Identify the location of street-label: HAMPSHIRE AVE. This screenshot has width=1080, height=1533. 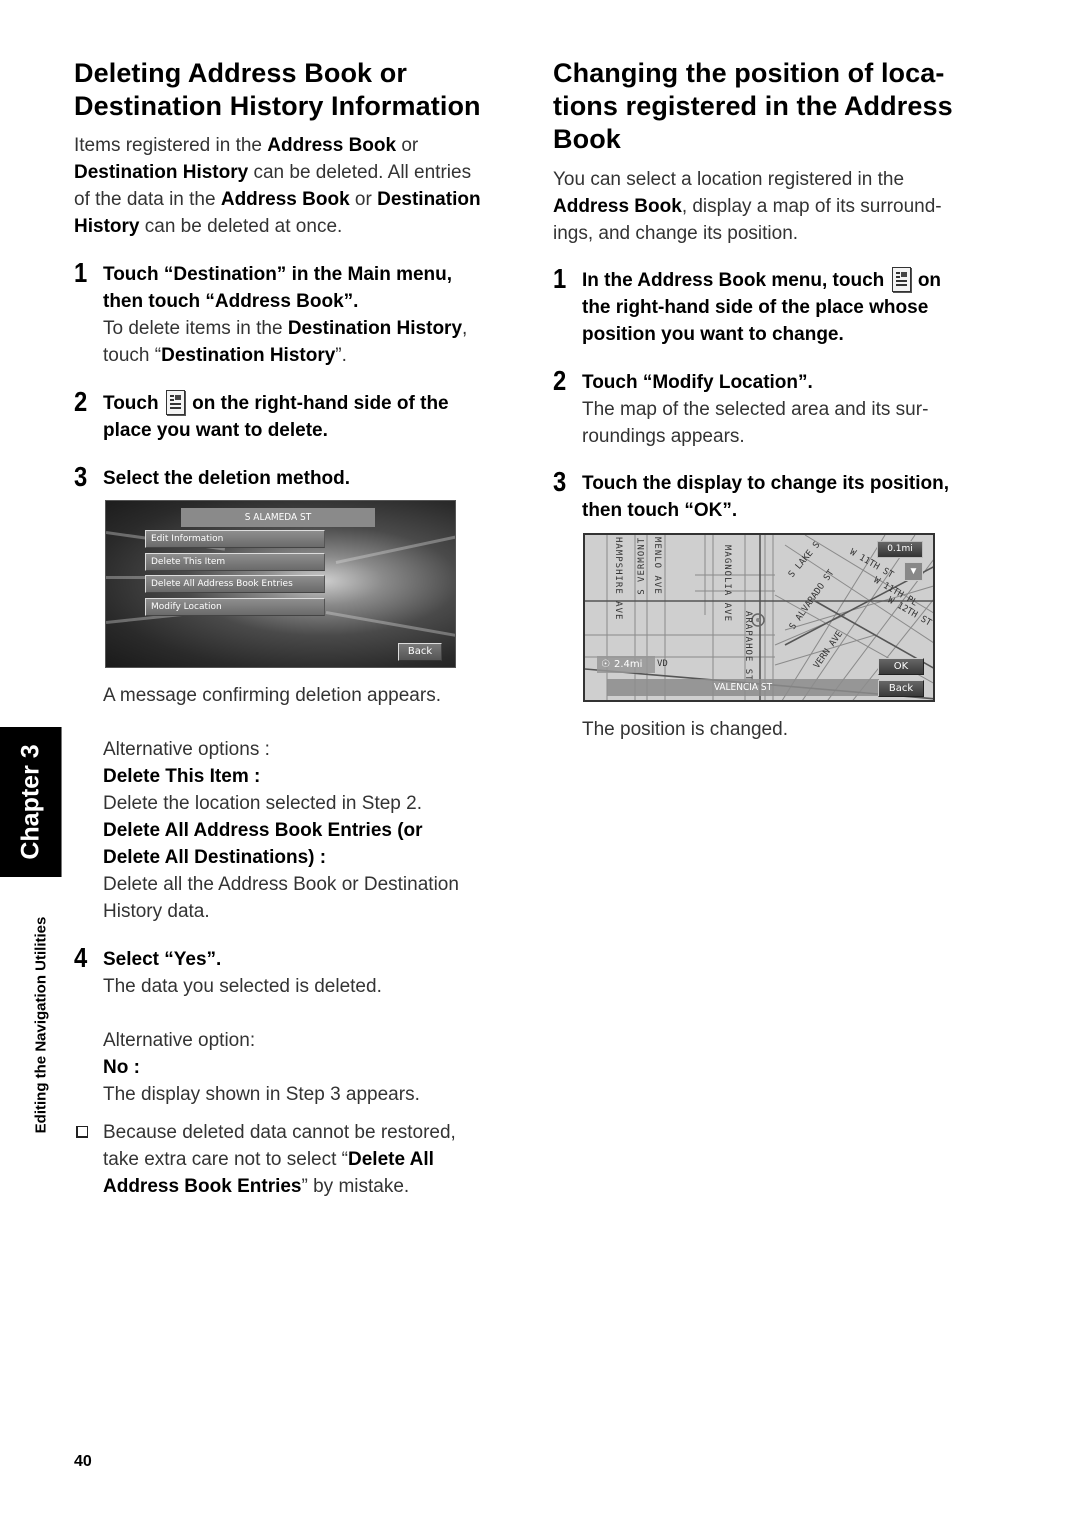
(618, 579).